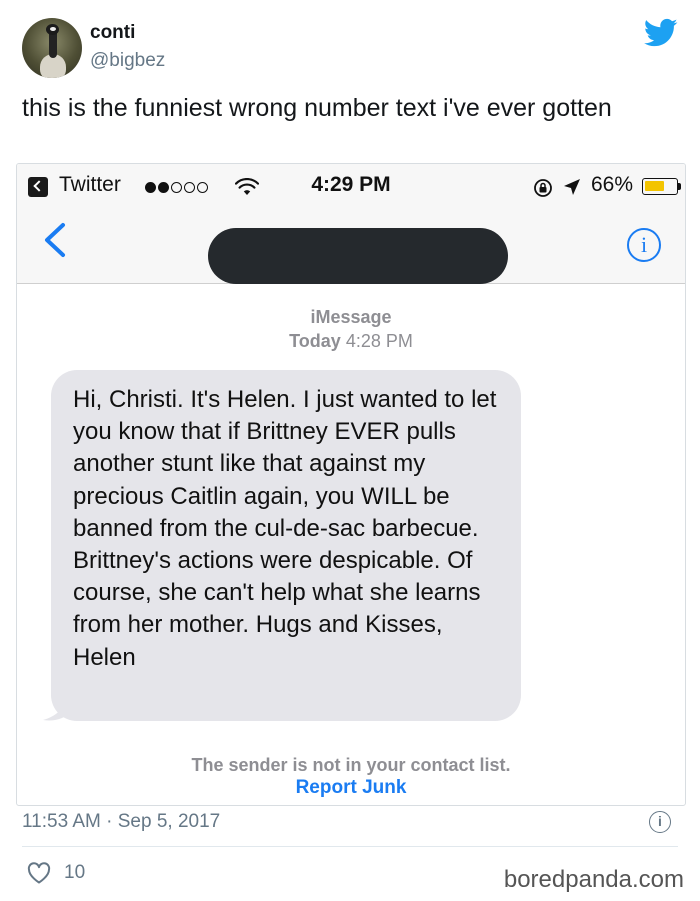 The height and width of the screenshot is (901, 700). I want to click on redacted-contact-name, so click(358, 256).